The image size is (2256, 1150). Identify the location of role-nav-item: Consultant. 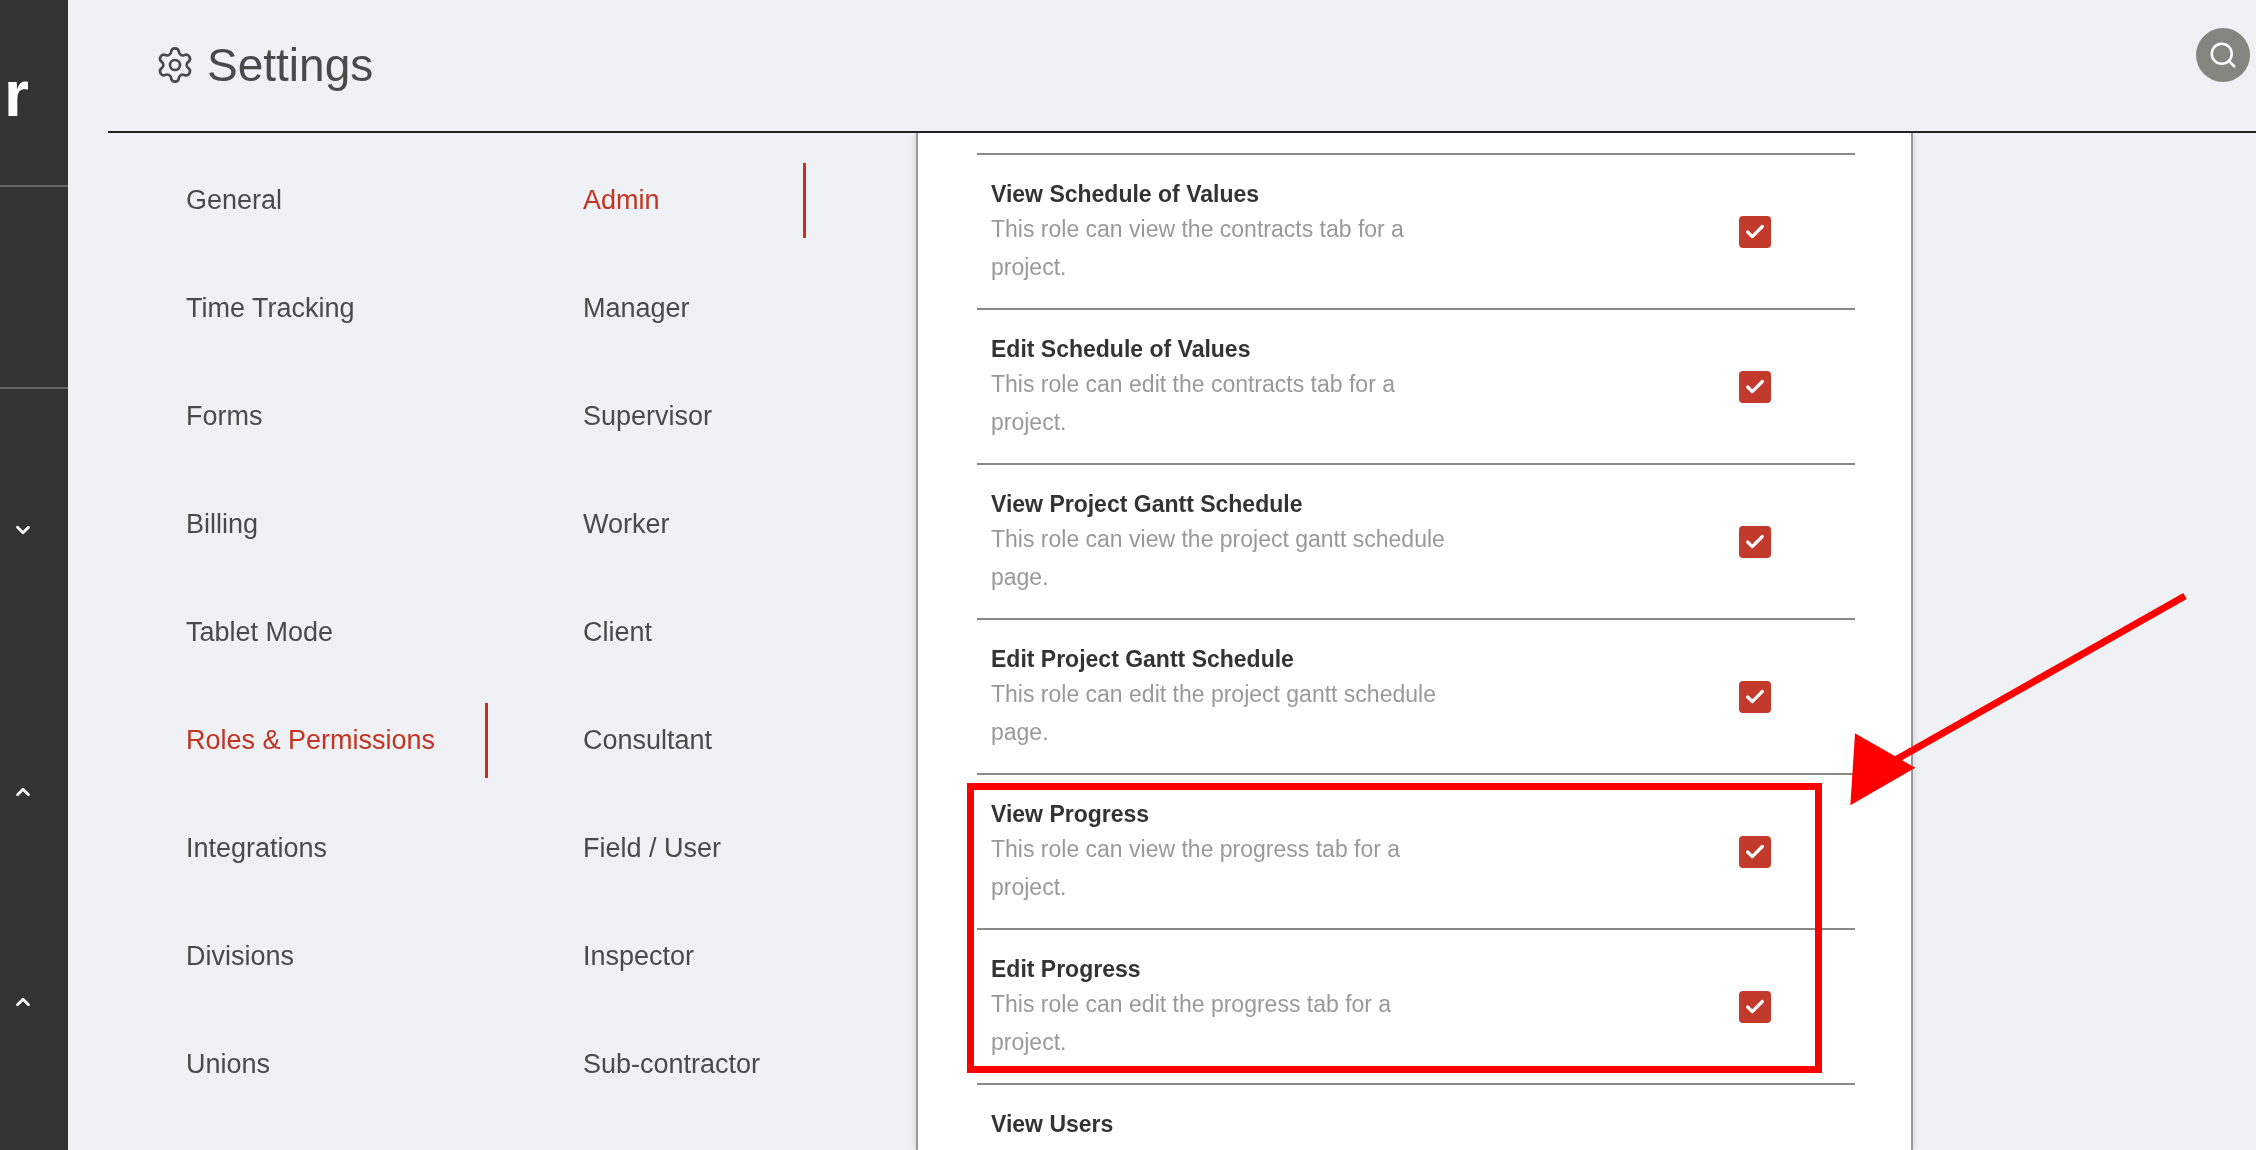
(647, 740).